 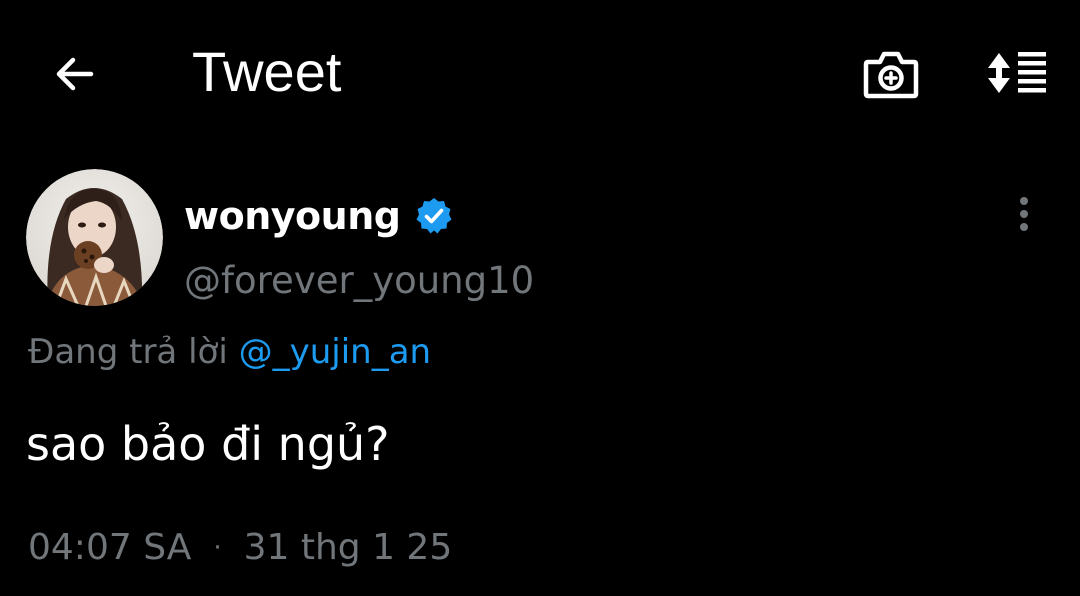 I want to click on back-button, so click(x=74, y=74).